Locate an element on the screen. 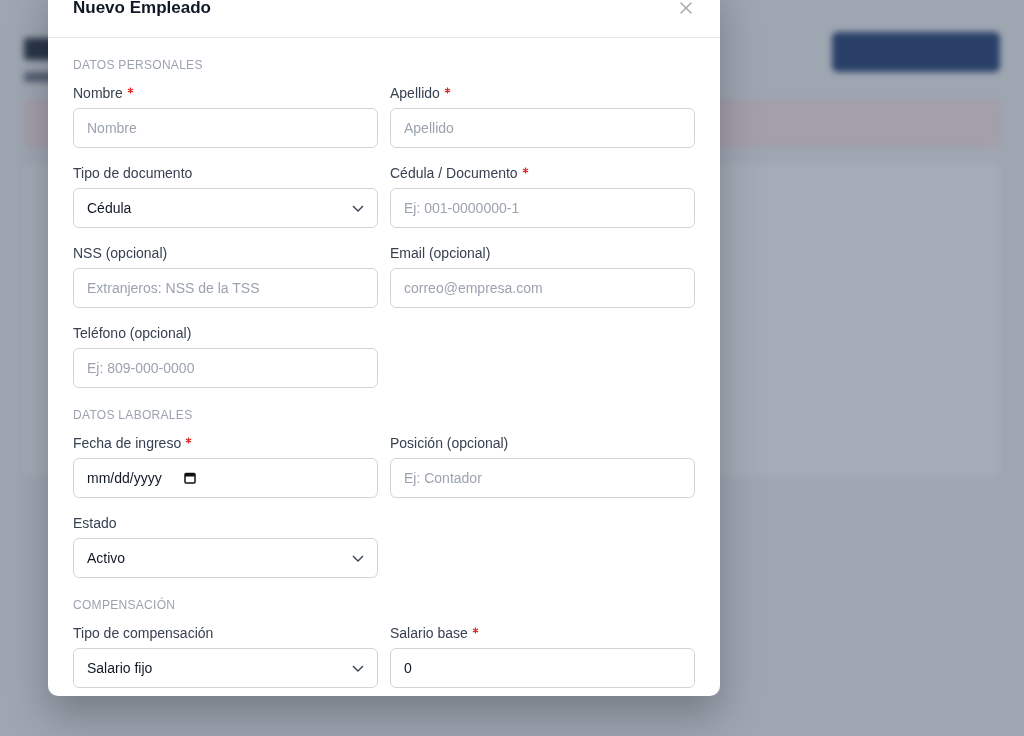 The height and width of the screenshot is (736, 1024). field-label: Posición (opcional) is located at coordinates (449, 443).